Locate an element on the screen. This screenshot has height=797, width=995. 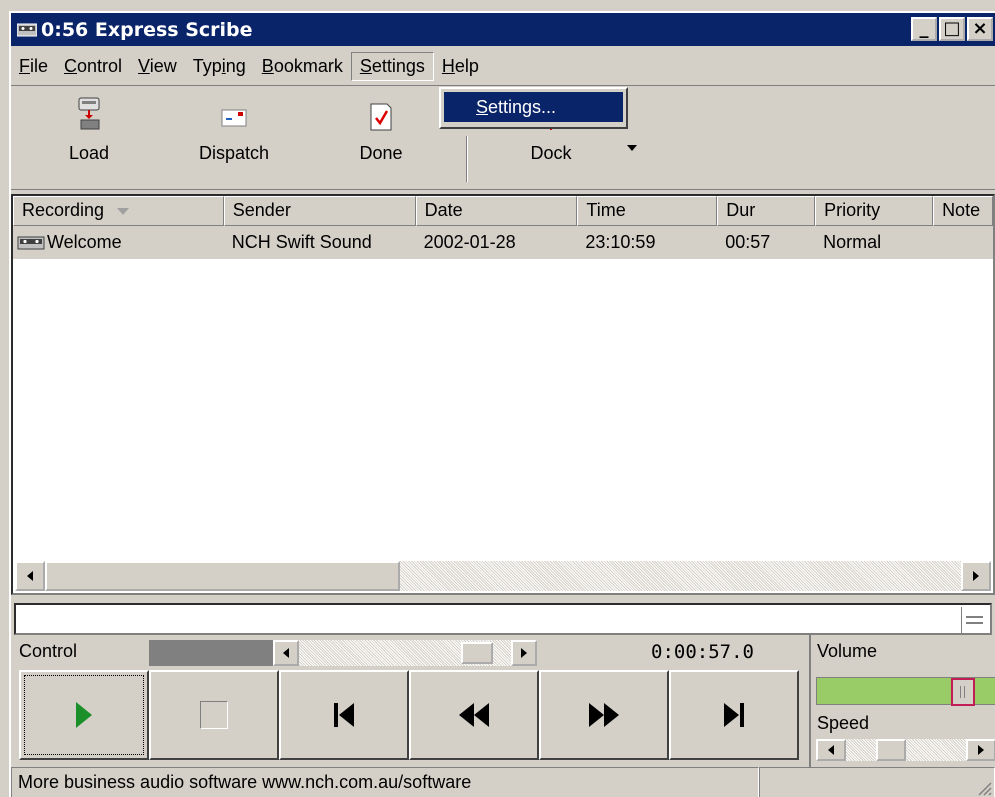
minimize-icon: _ is located at coordinates (924, 28).